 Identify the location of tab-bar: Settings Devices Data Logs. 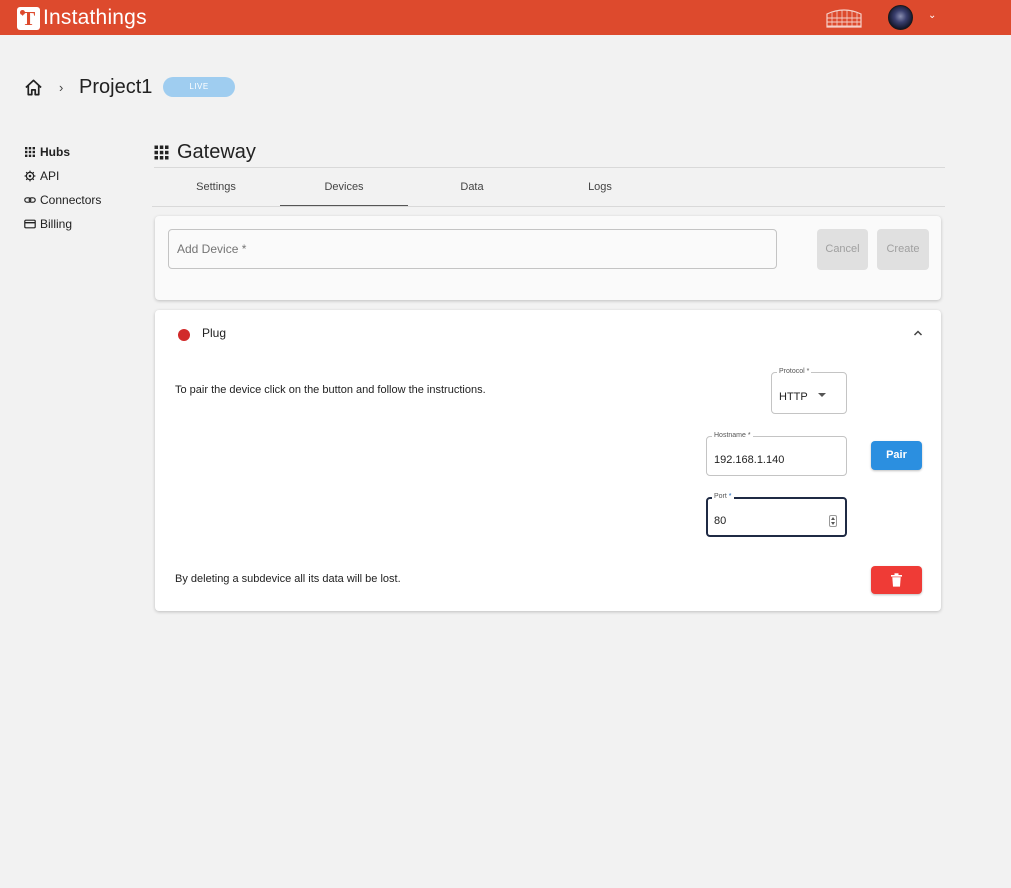
(548, 187).